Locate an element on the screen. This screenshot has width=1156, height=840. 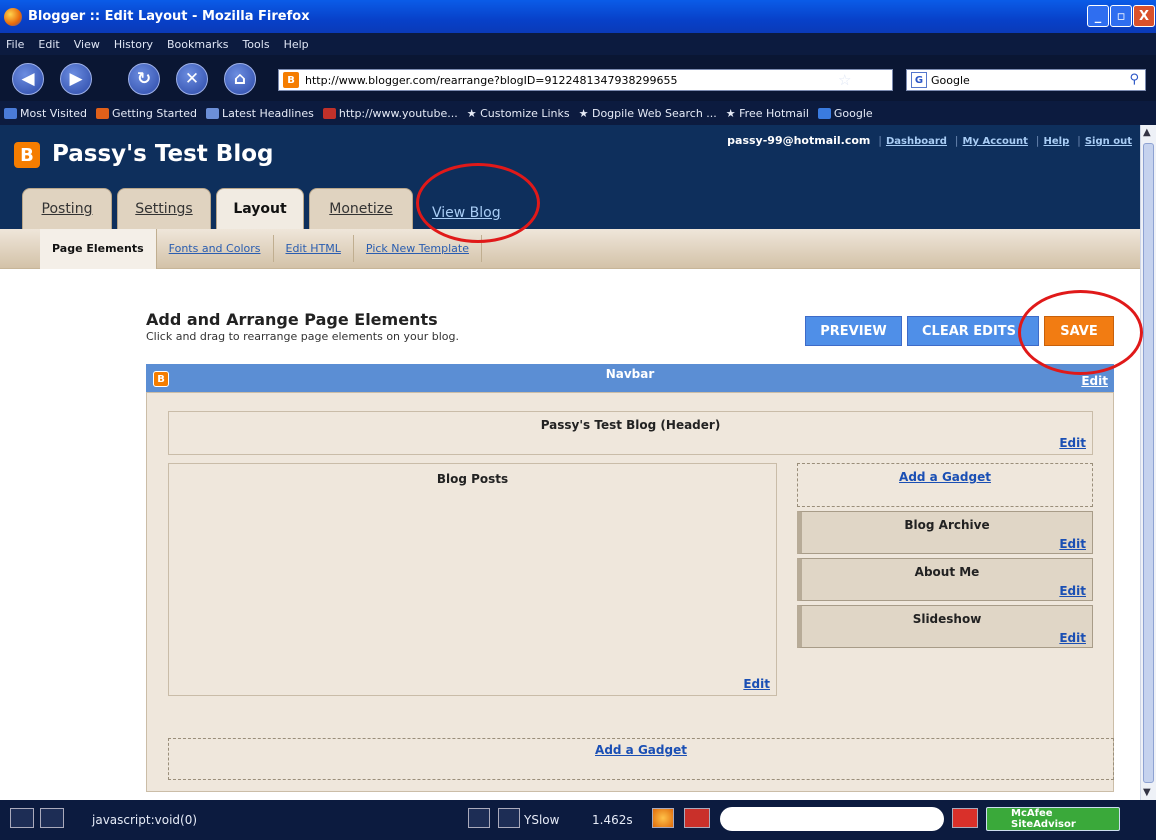
google-icon: G is located at coordinates (919, 80).